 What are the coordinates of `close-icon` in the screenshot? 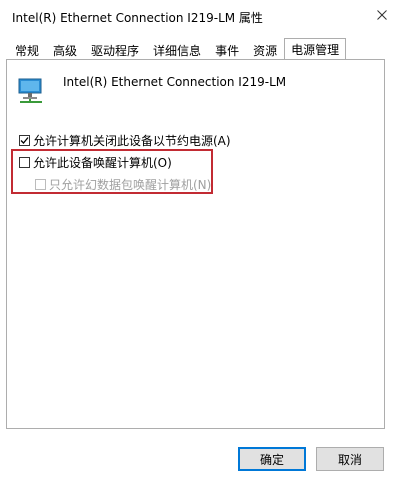 It's located at (382, 15).